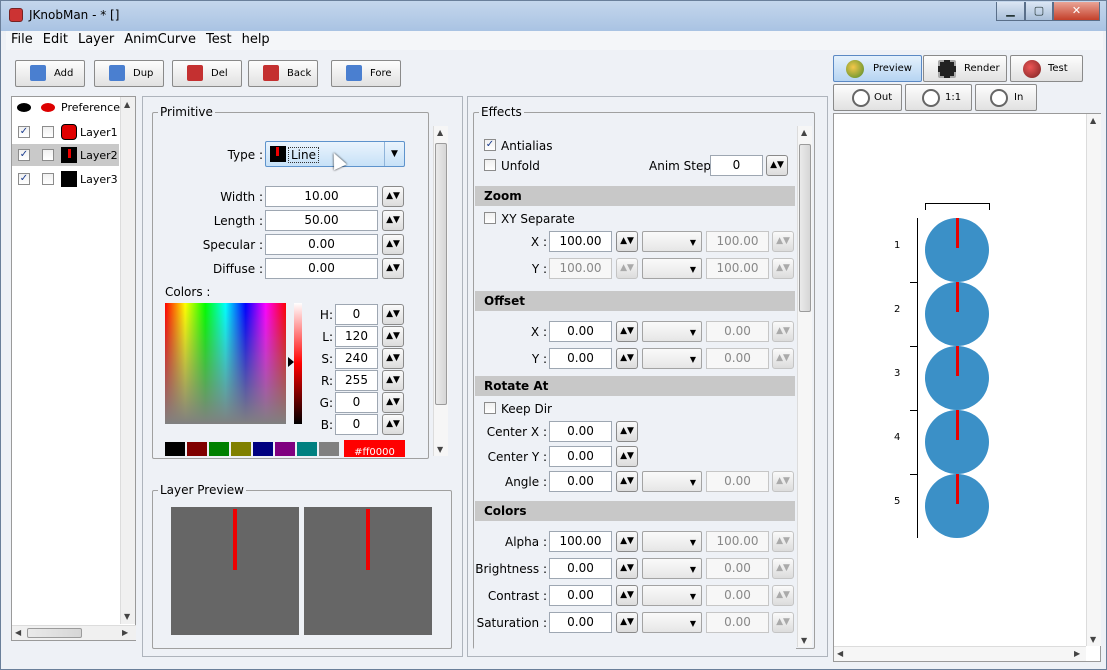 The width and height of the screenshot is (1107, 670). What do you see at coordinates (393, 336) in the screenshot?
I see `l-spinner: ▲▼` at bounding box center [393, 336].